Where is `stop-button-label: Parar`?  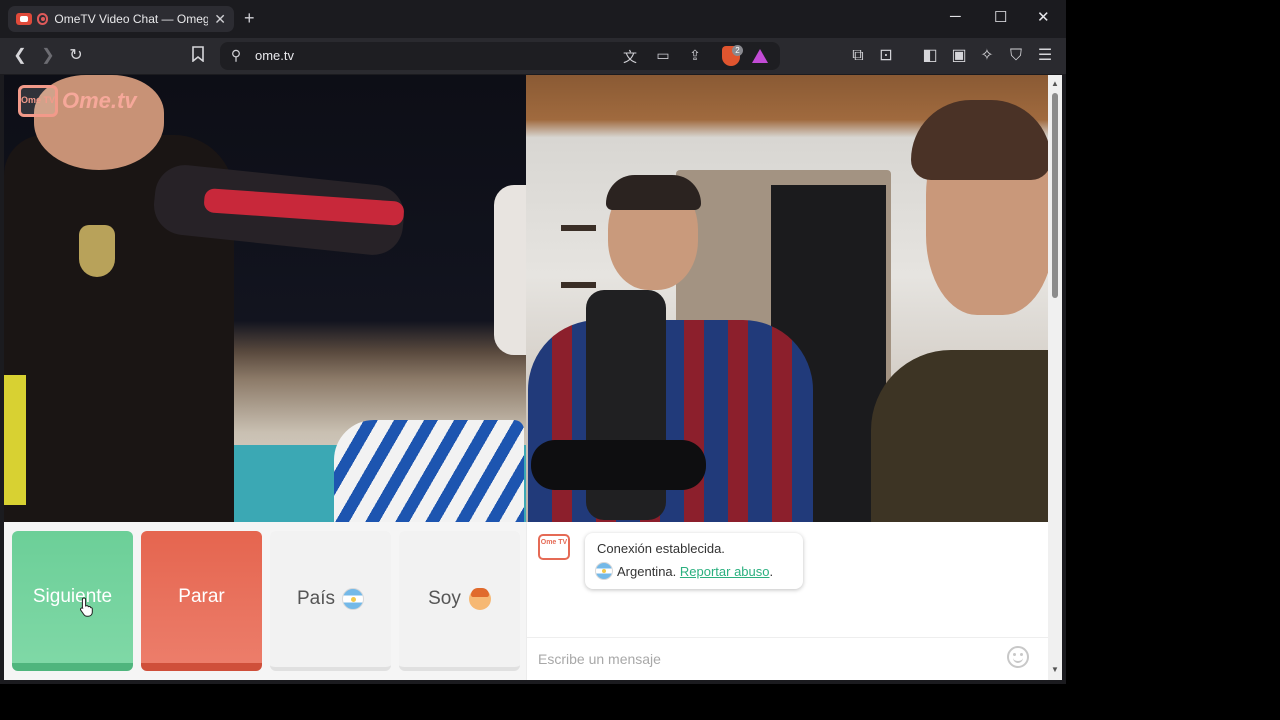 stop-button-label: Parar is located at coordinates (201, 596).